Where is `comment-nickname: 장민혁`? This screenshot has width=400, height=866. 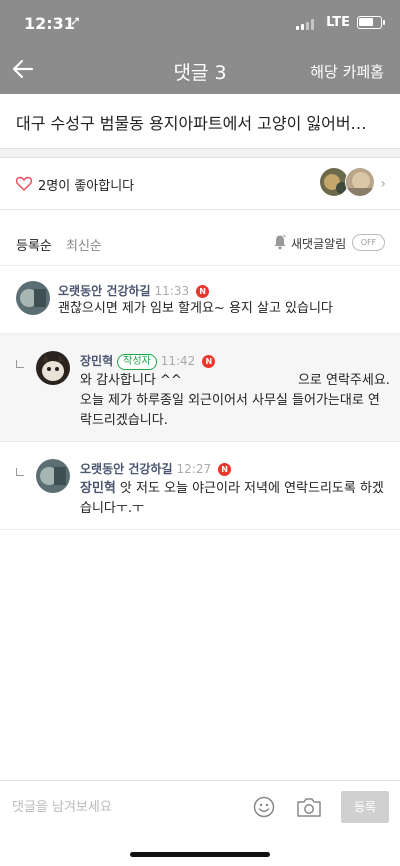 comment-nickname: 장민혁 is located at coordinates (96, 361).